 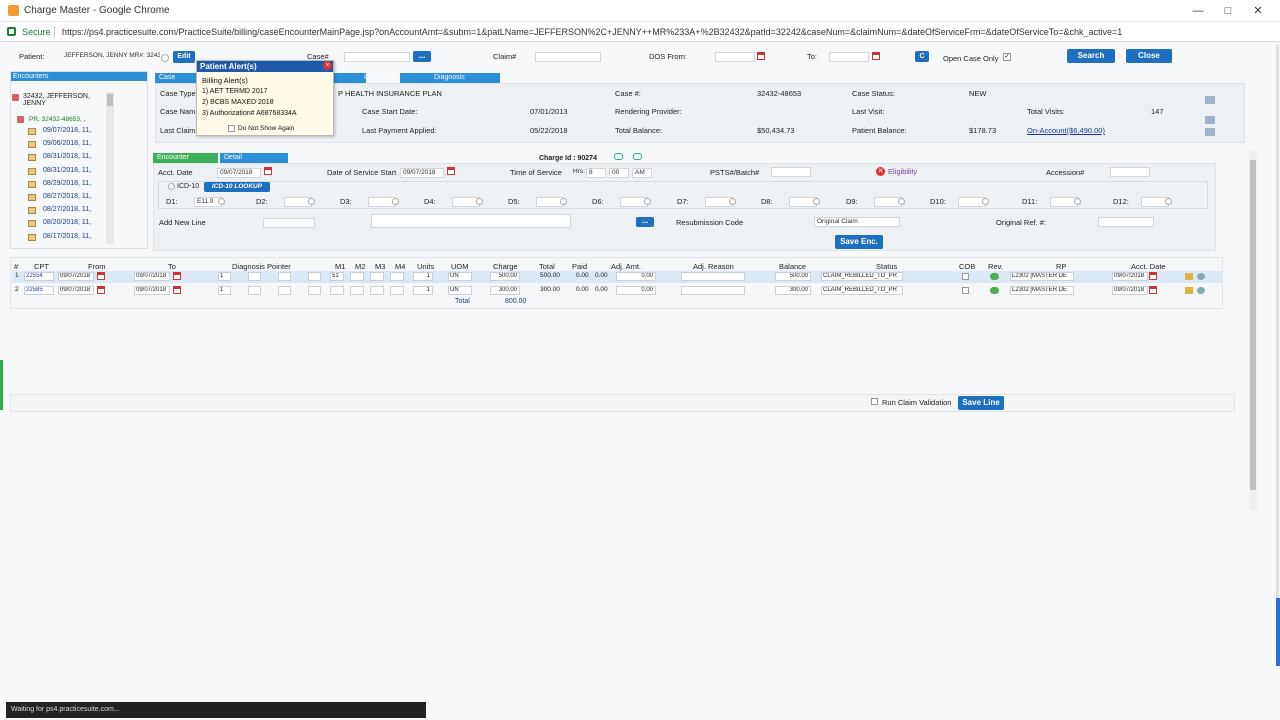 I want to click on case-history-icon, so click(x=1210, y=132).